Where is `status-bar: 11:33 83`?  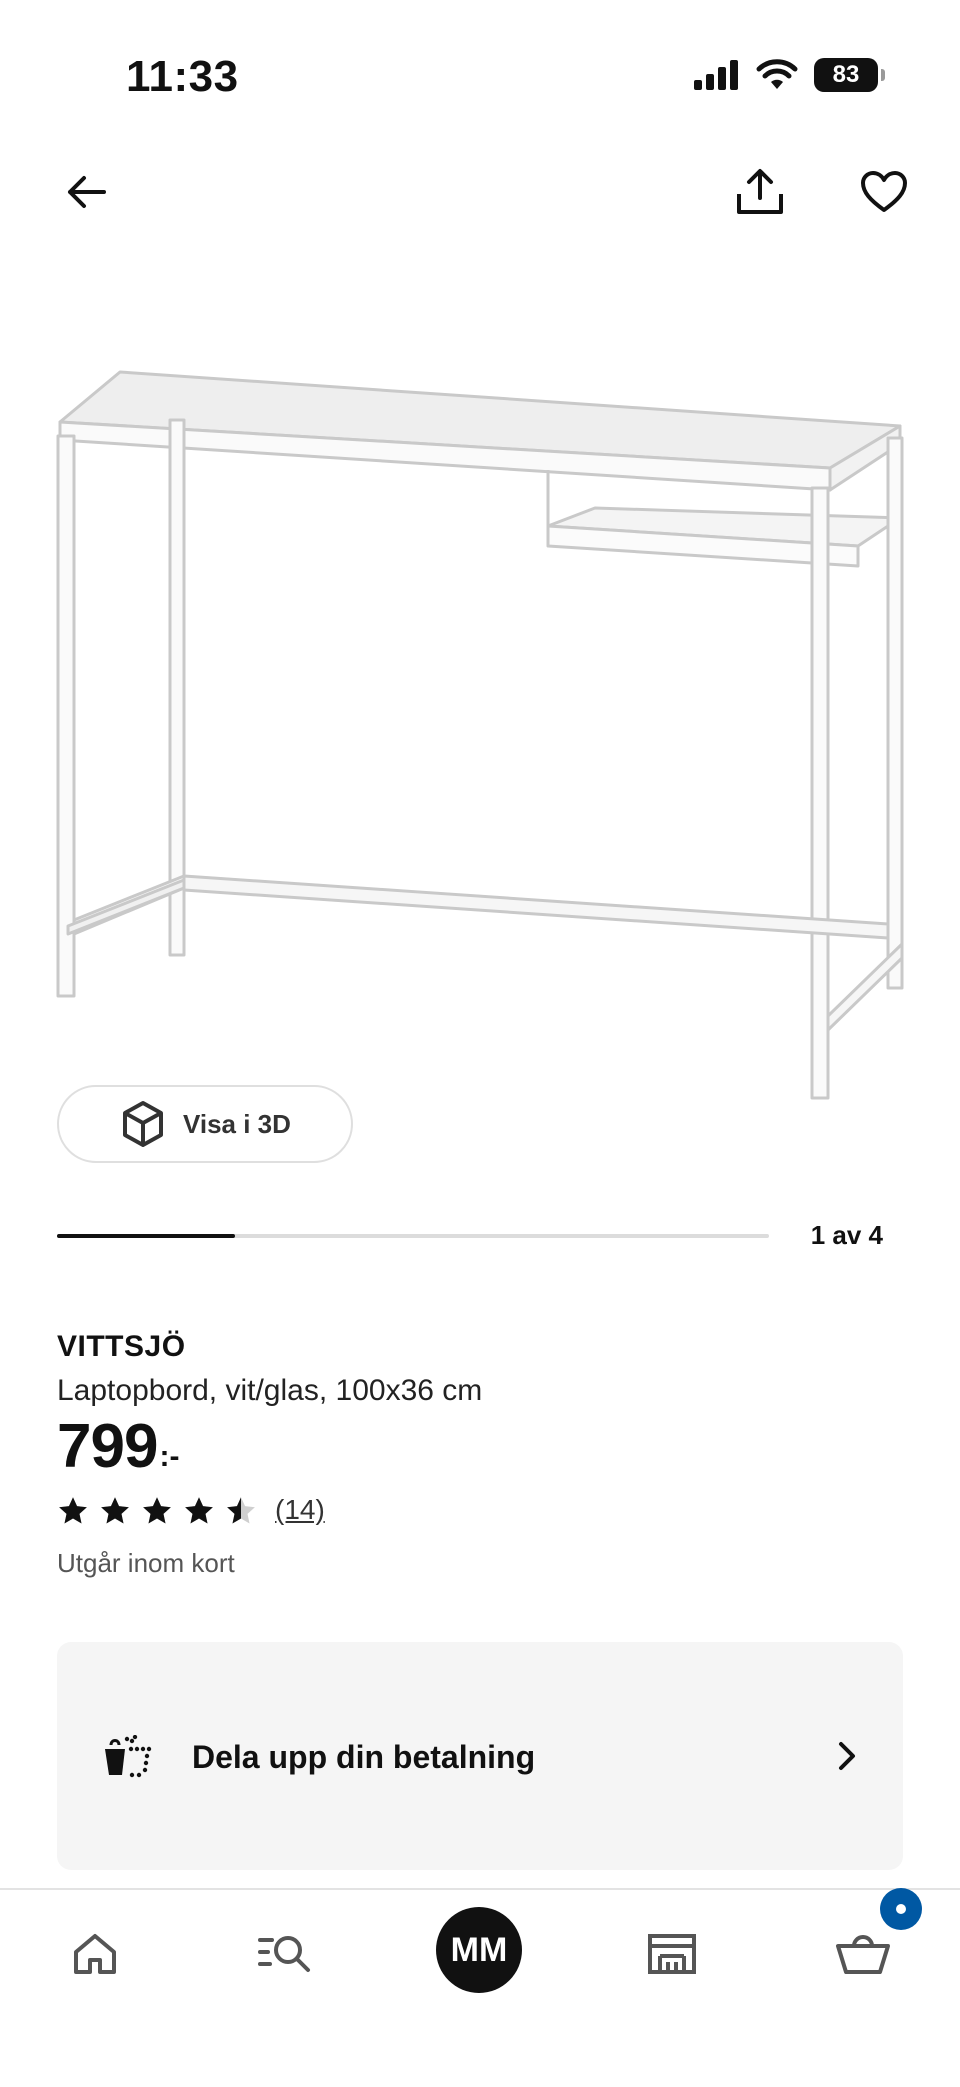
status-bar: 11:33 83 is located at coordinates (480, 60).